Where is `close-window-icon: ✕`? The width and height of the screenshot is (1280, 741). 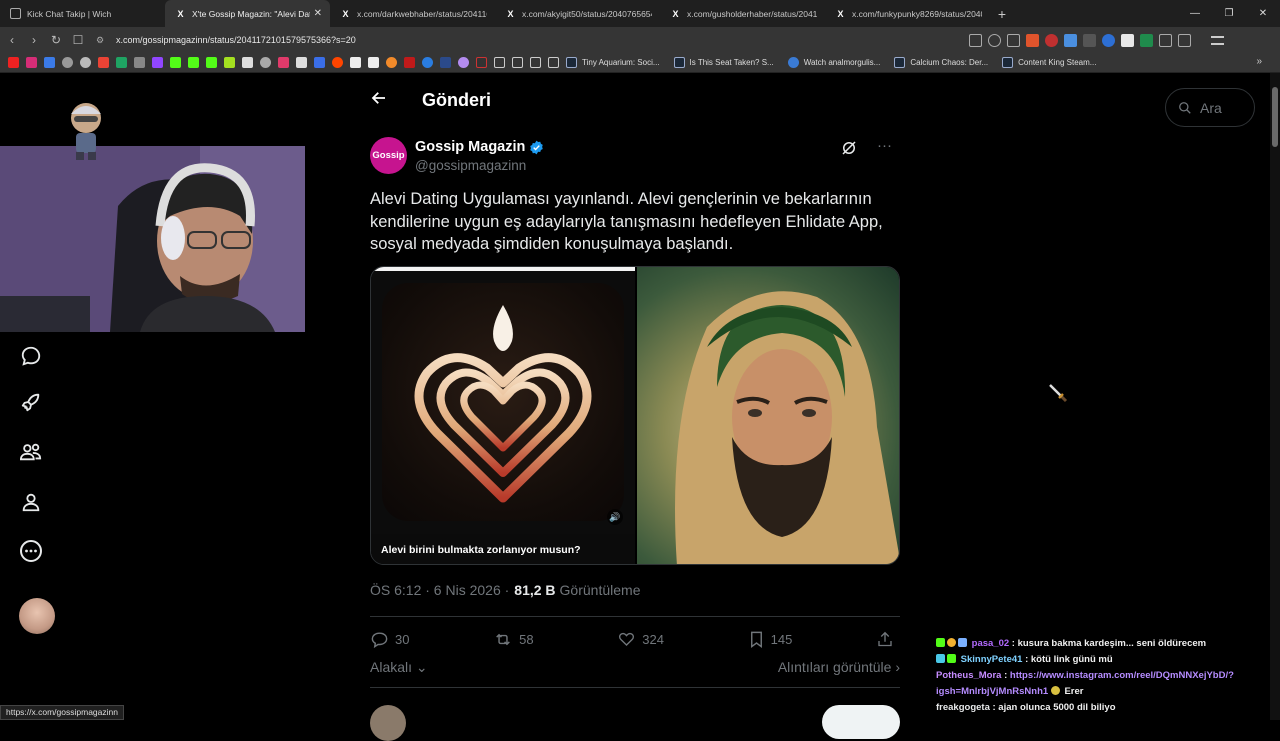 close-window-icon: ✕ is located at coordinates (1263, 13).